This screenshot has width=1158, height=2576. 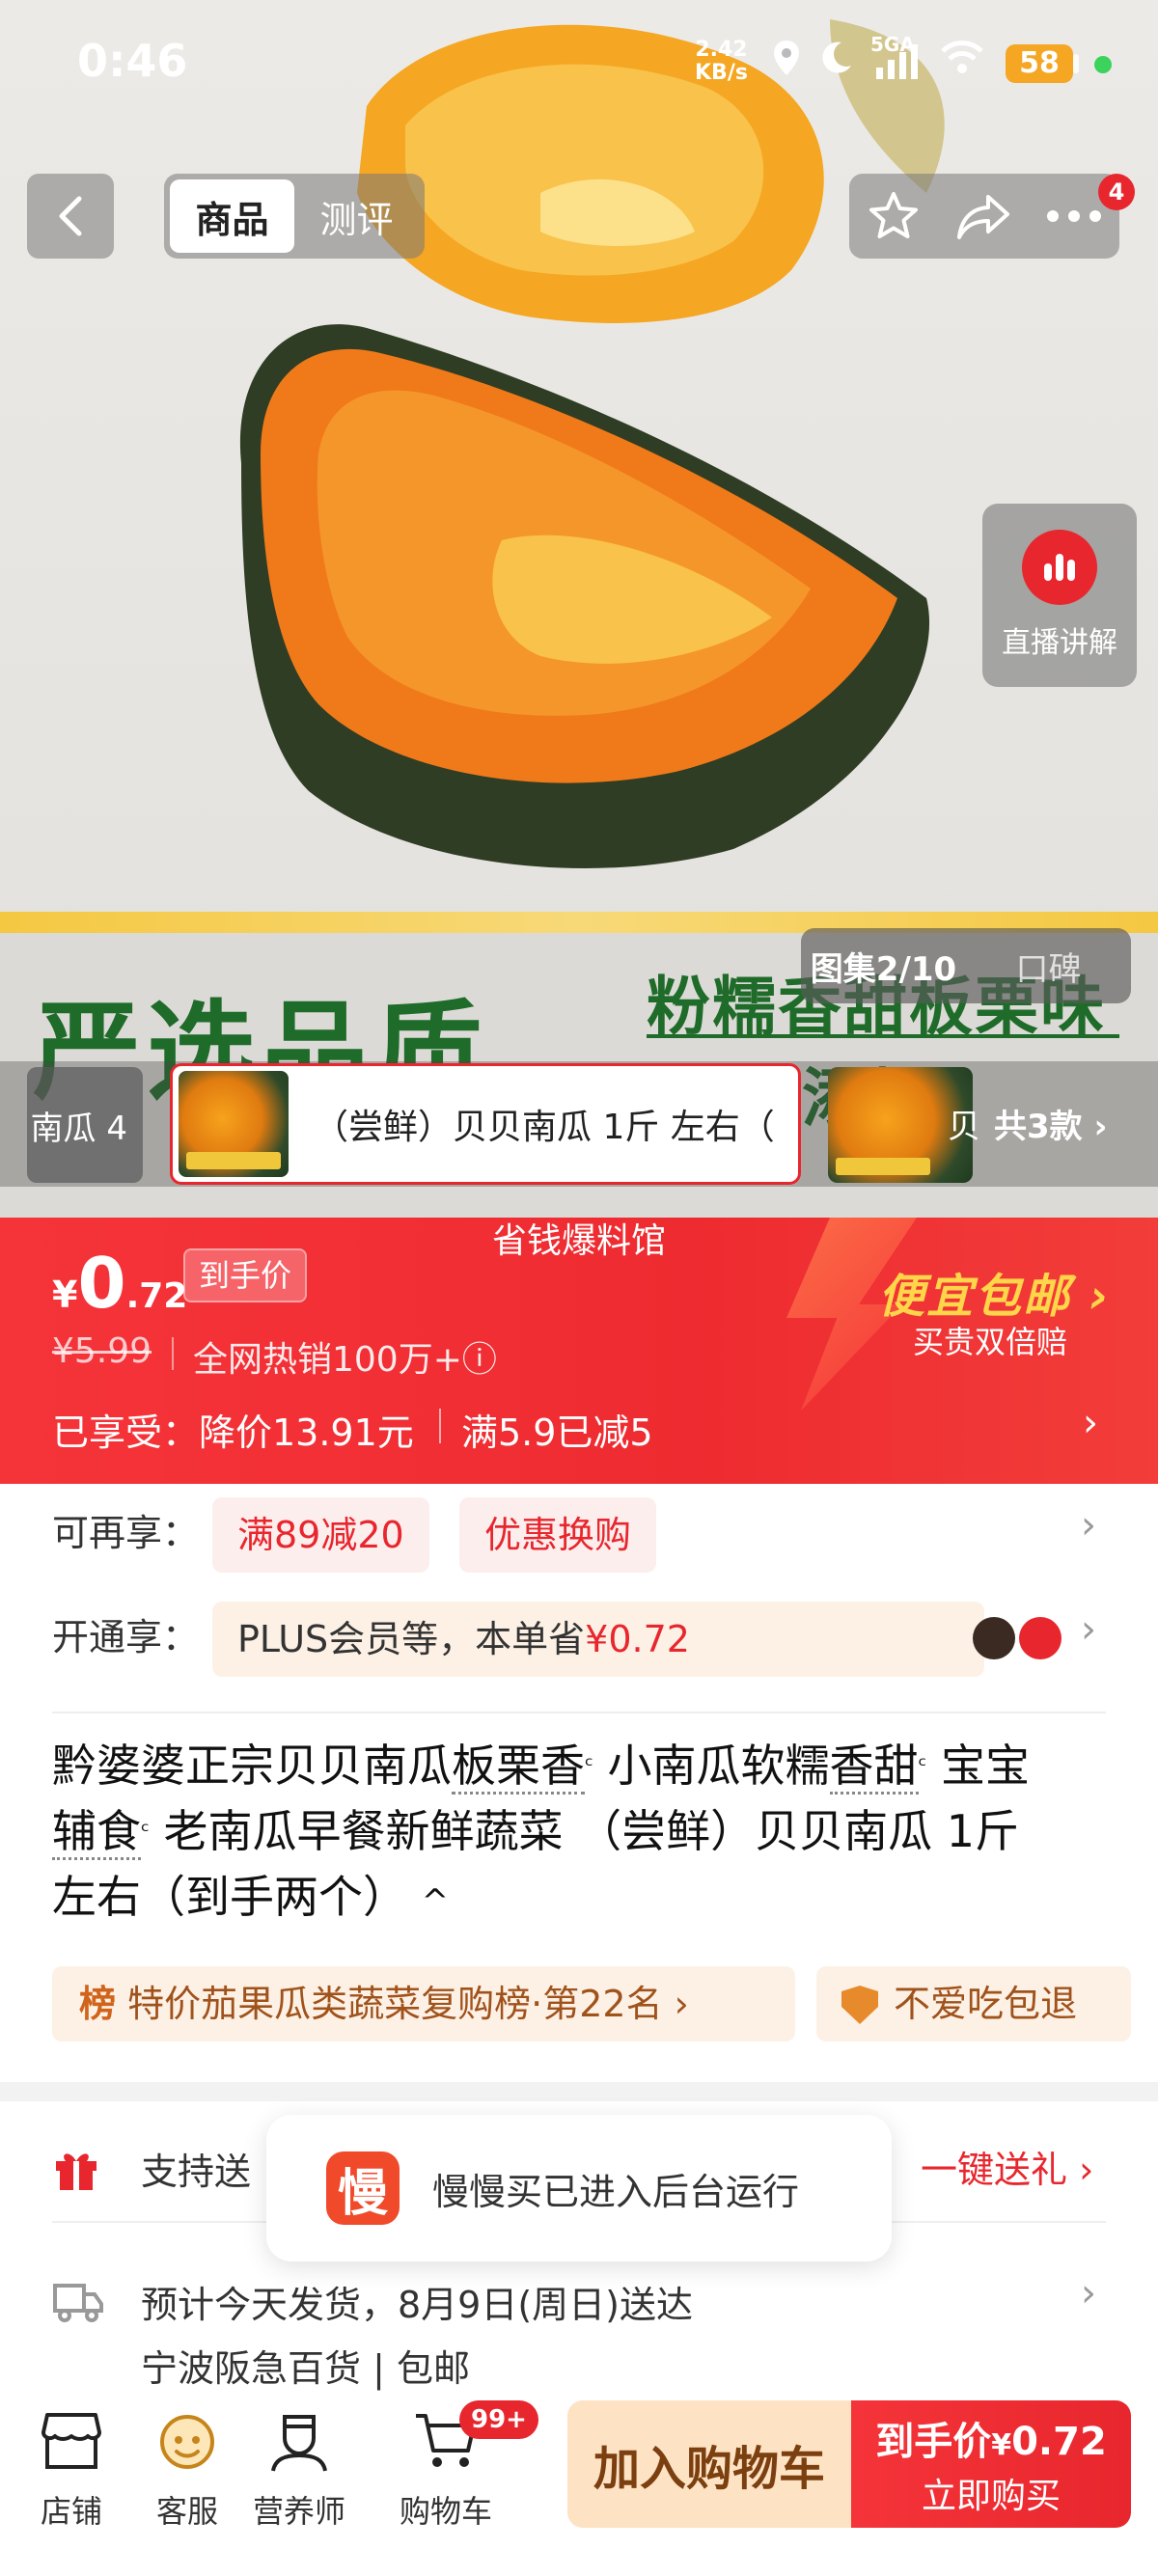 What do you see at coordinates (983, 216) in the screenshot?
I see `share-icon` at bounding box center [983, 216].